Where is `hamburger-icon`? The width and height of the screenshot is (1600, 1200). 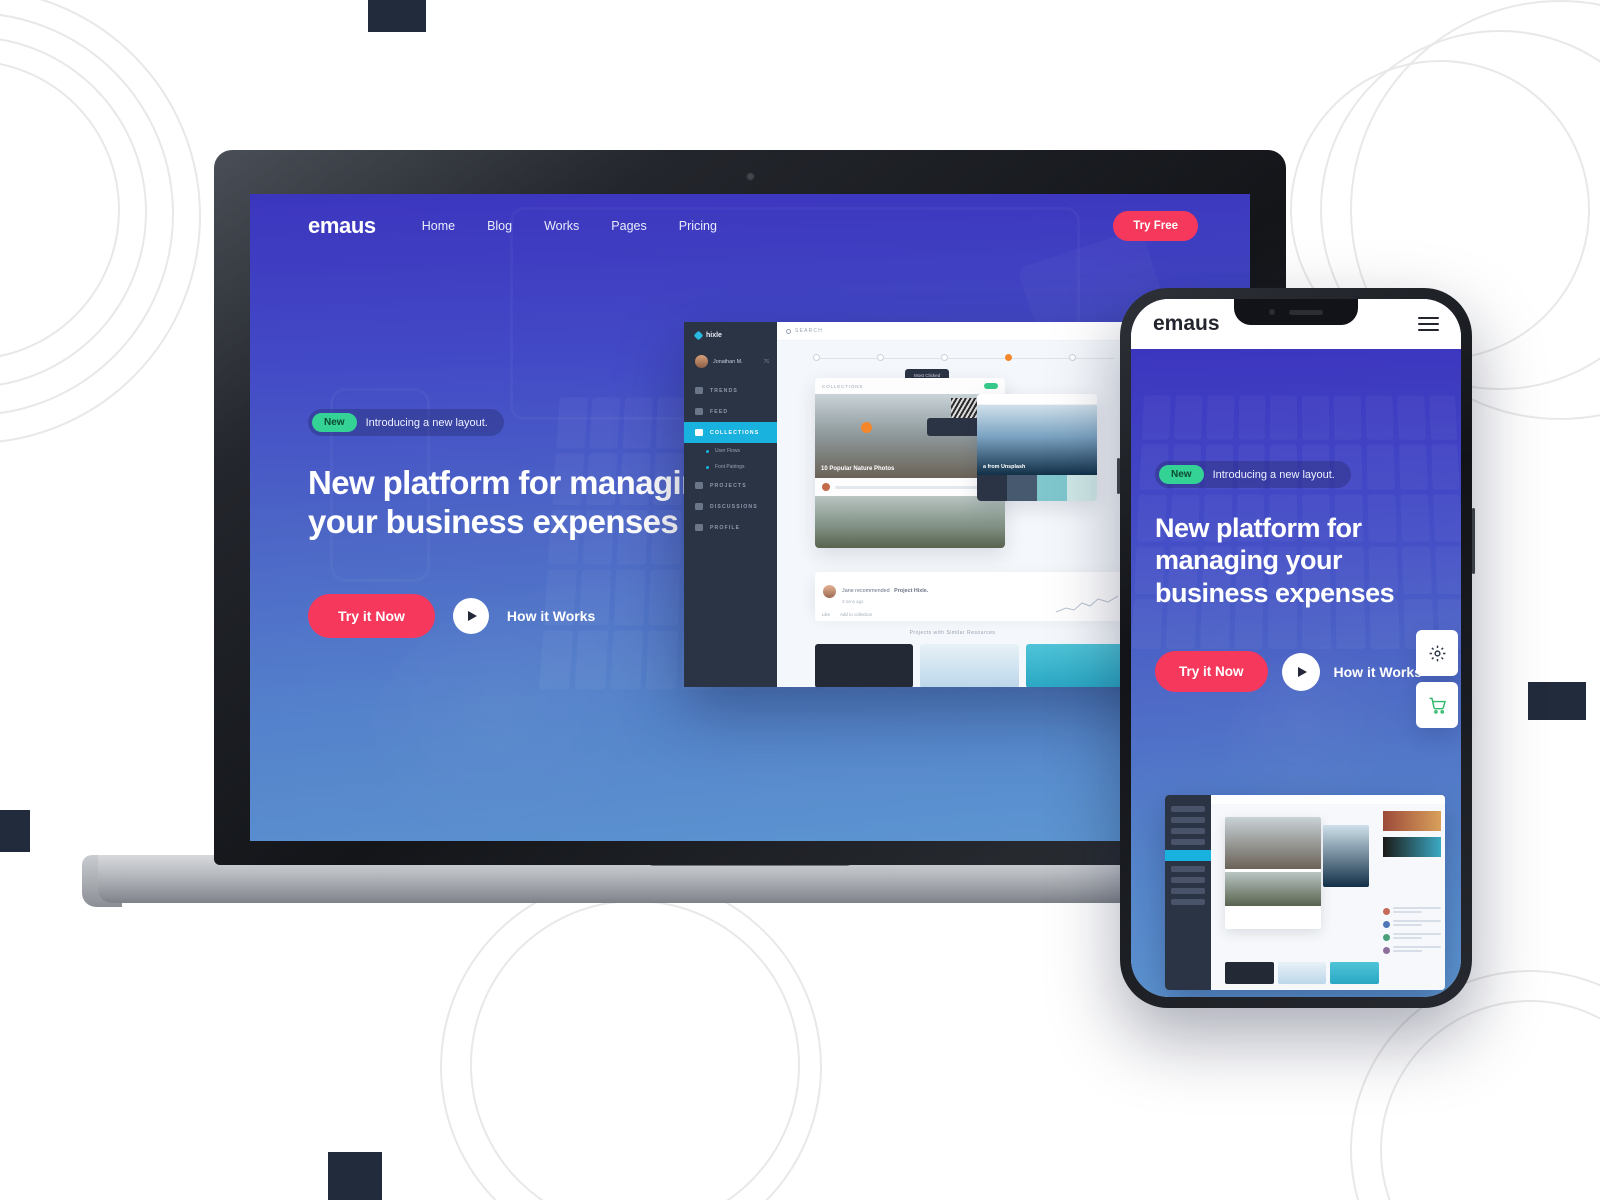
hamburger-icon is located at coordinates (1428, 324).